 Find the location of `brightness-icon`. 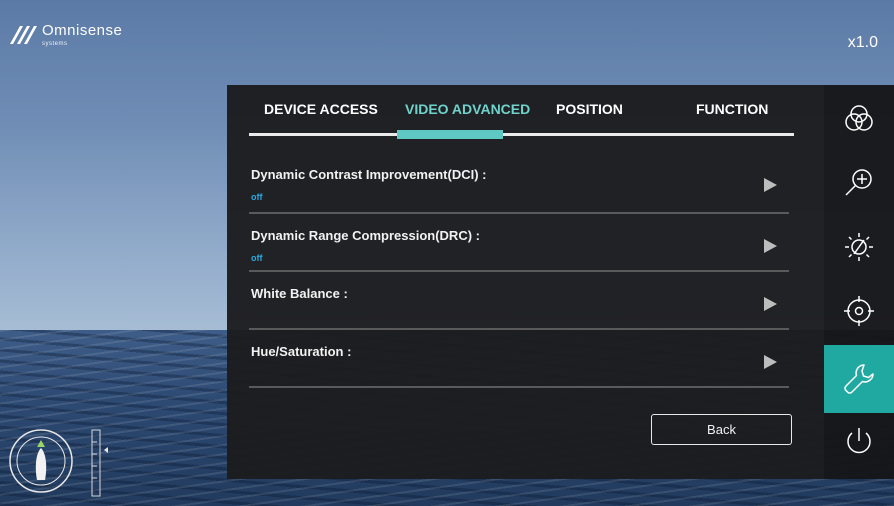

brightness-icon is located at coordinates (859, 247).